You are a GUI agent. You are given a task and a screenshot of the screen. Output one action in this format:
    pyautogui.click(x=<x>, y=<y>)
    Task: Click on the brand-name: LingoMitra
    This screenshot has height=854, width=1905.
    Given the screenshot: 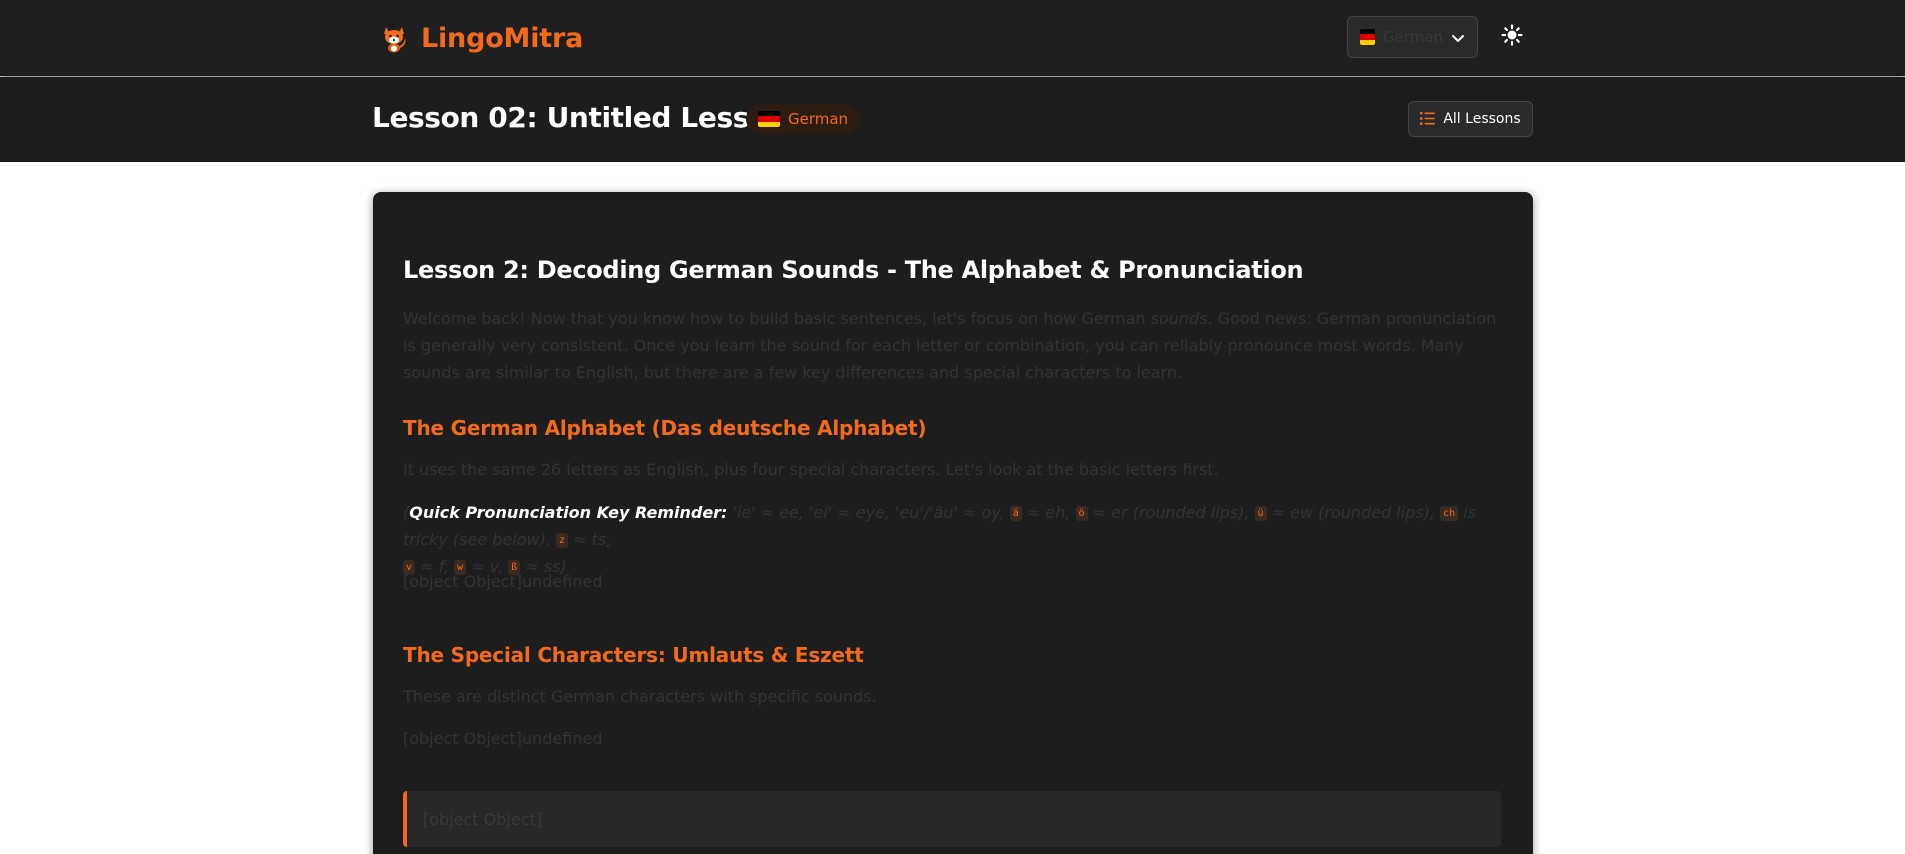 What is the action you would take?
    pyautogui.click(x=502, y=38)
    